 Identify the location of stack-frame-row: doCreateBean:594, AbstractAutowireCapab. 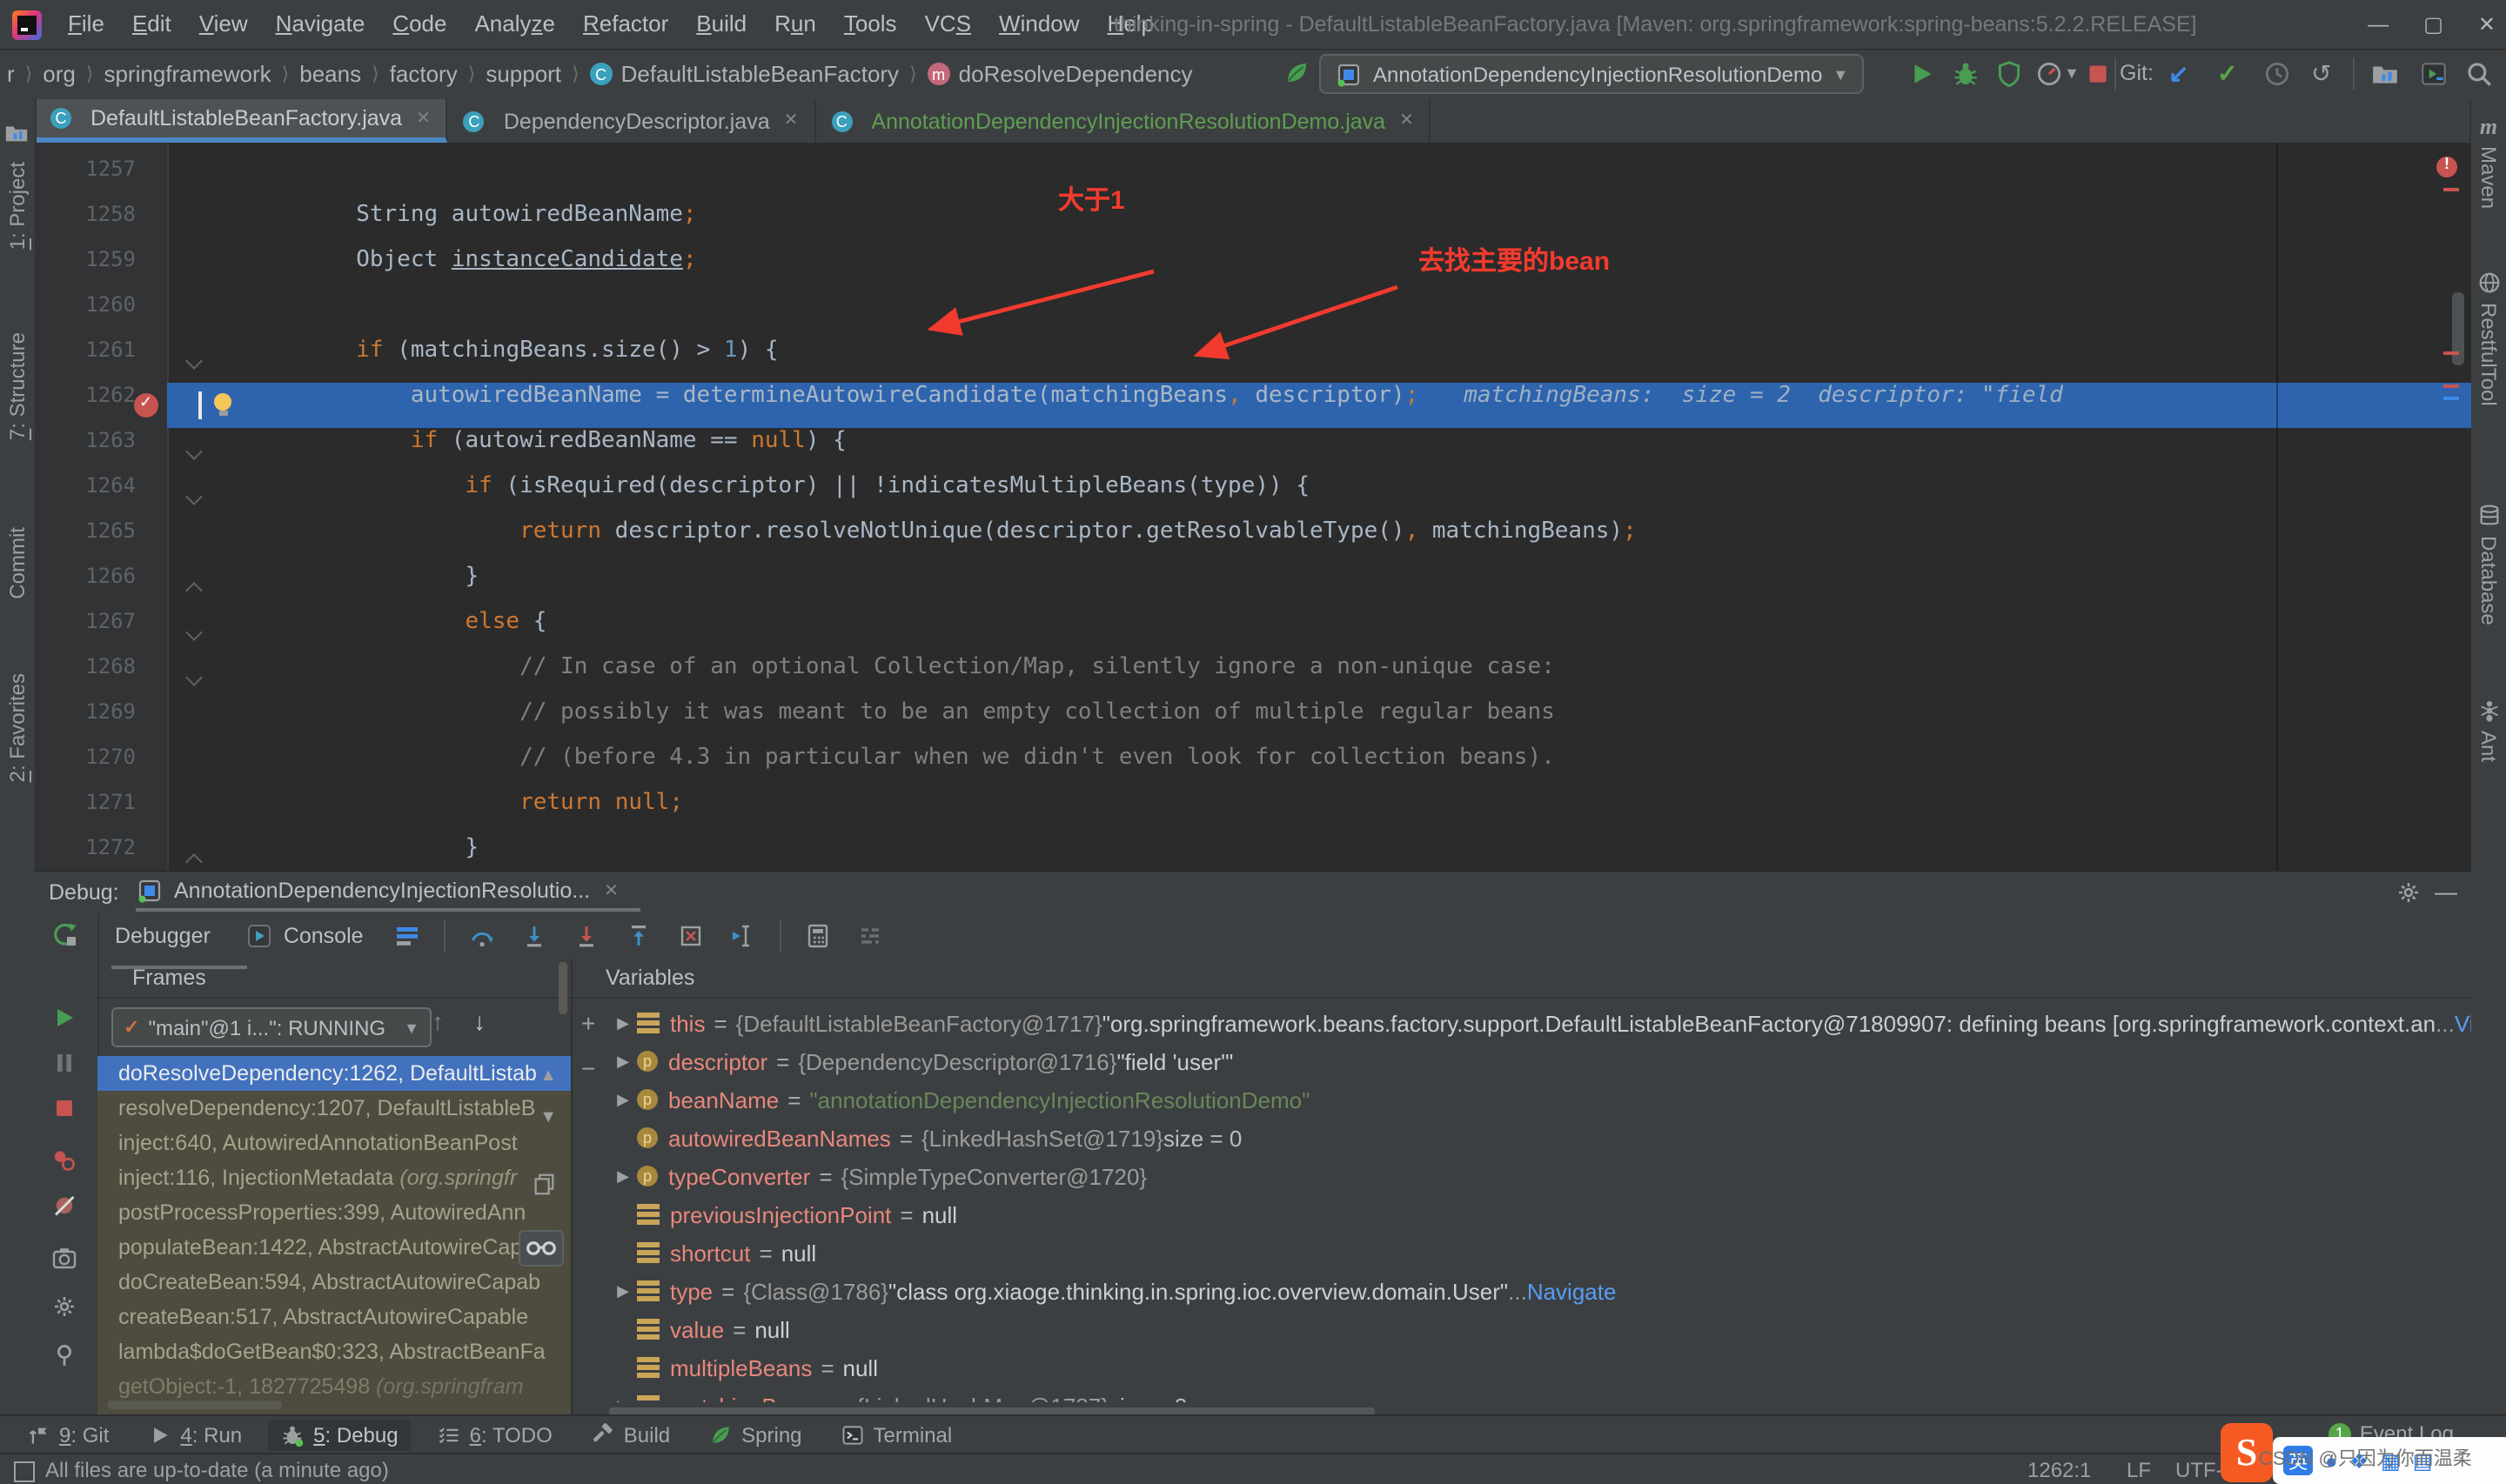
(334, 1282).